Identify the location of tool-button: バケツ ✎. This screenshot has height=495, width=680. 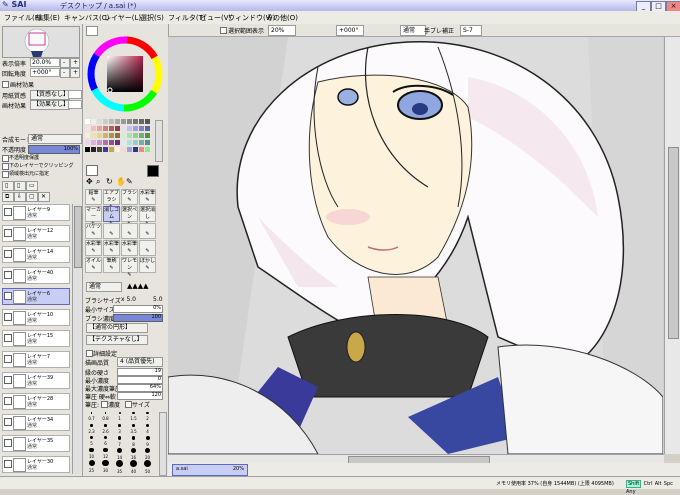
(93, 231).